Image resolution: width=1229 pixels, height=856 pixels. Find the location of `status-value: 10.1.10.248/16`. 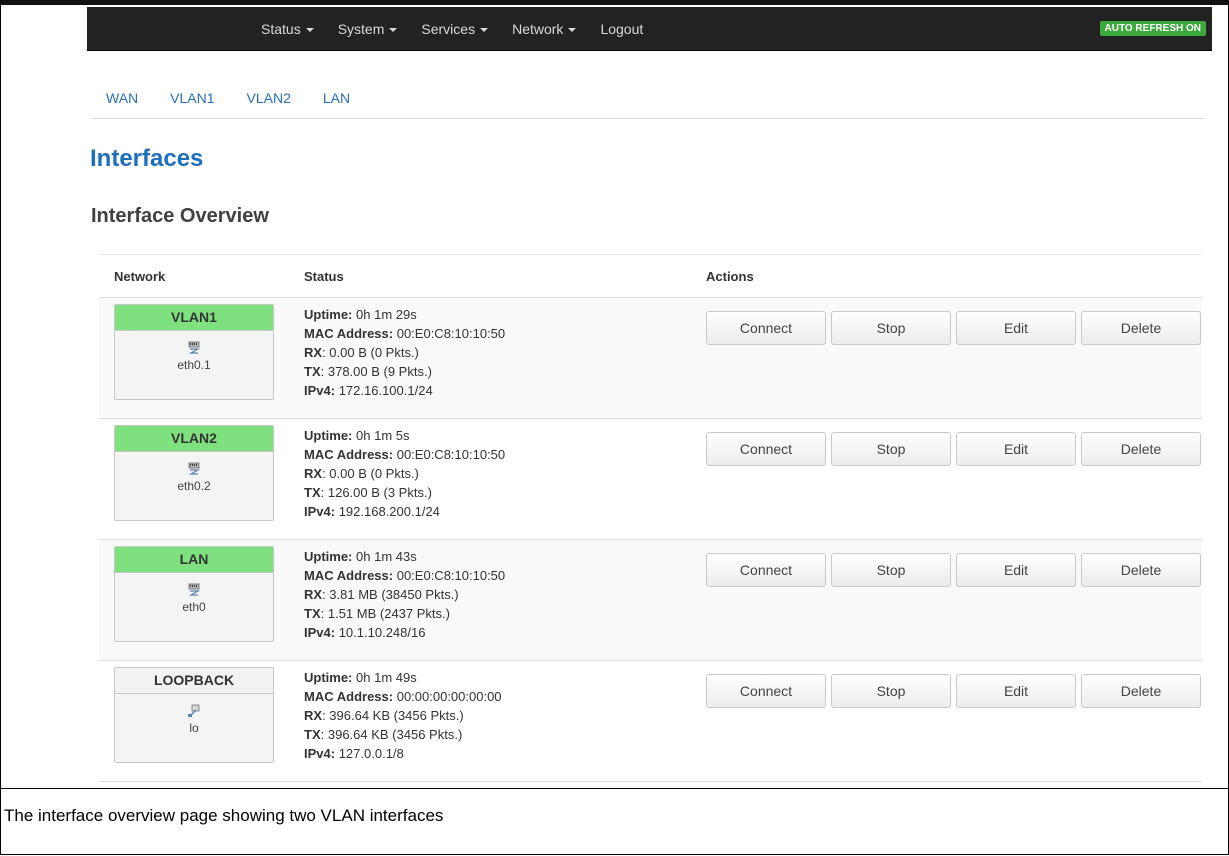

status-value: 10.1.10.248/16 is located at coordinates (382, 632).